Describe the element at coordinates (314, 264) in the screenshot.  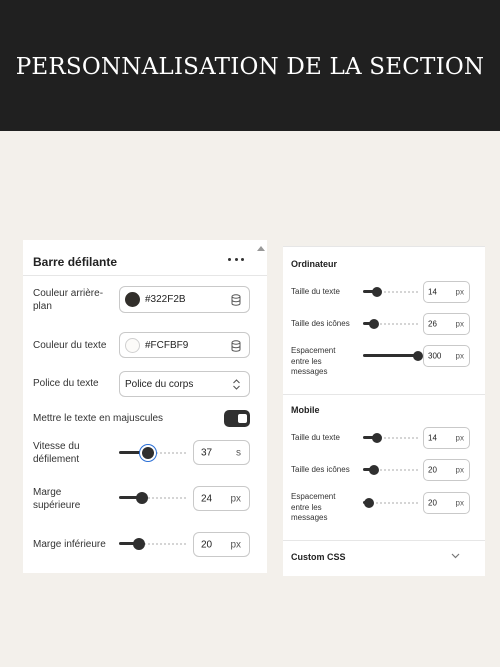
I see `desktop-heading: Ordinateur` at that location.